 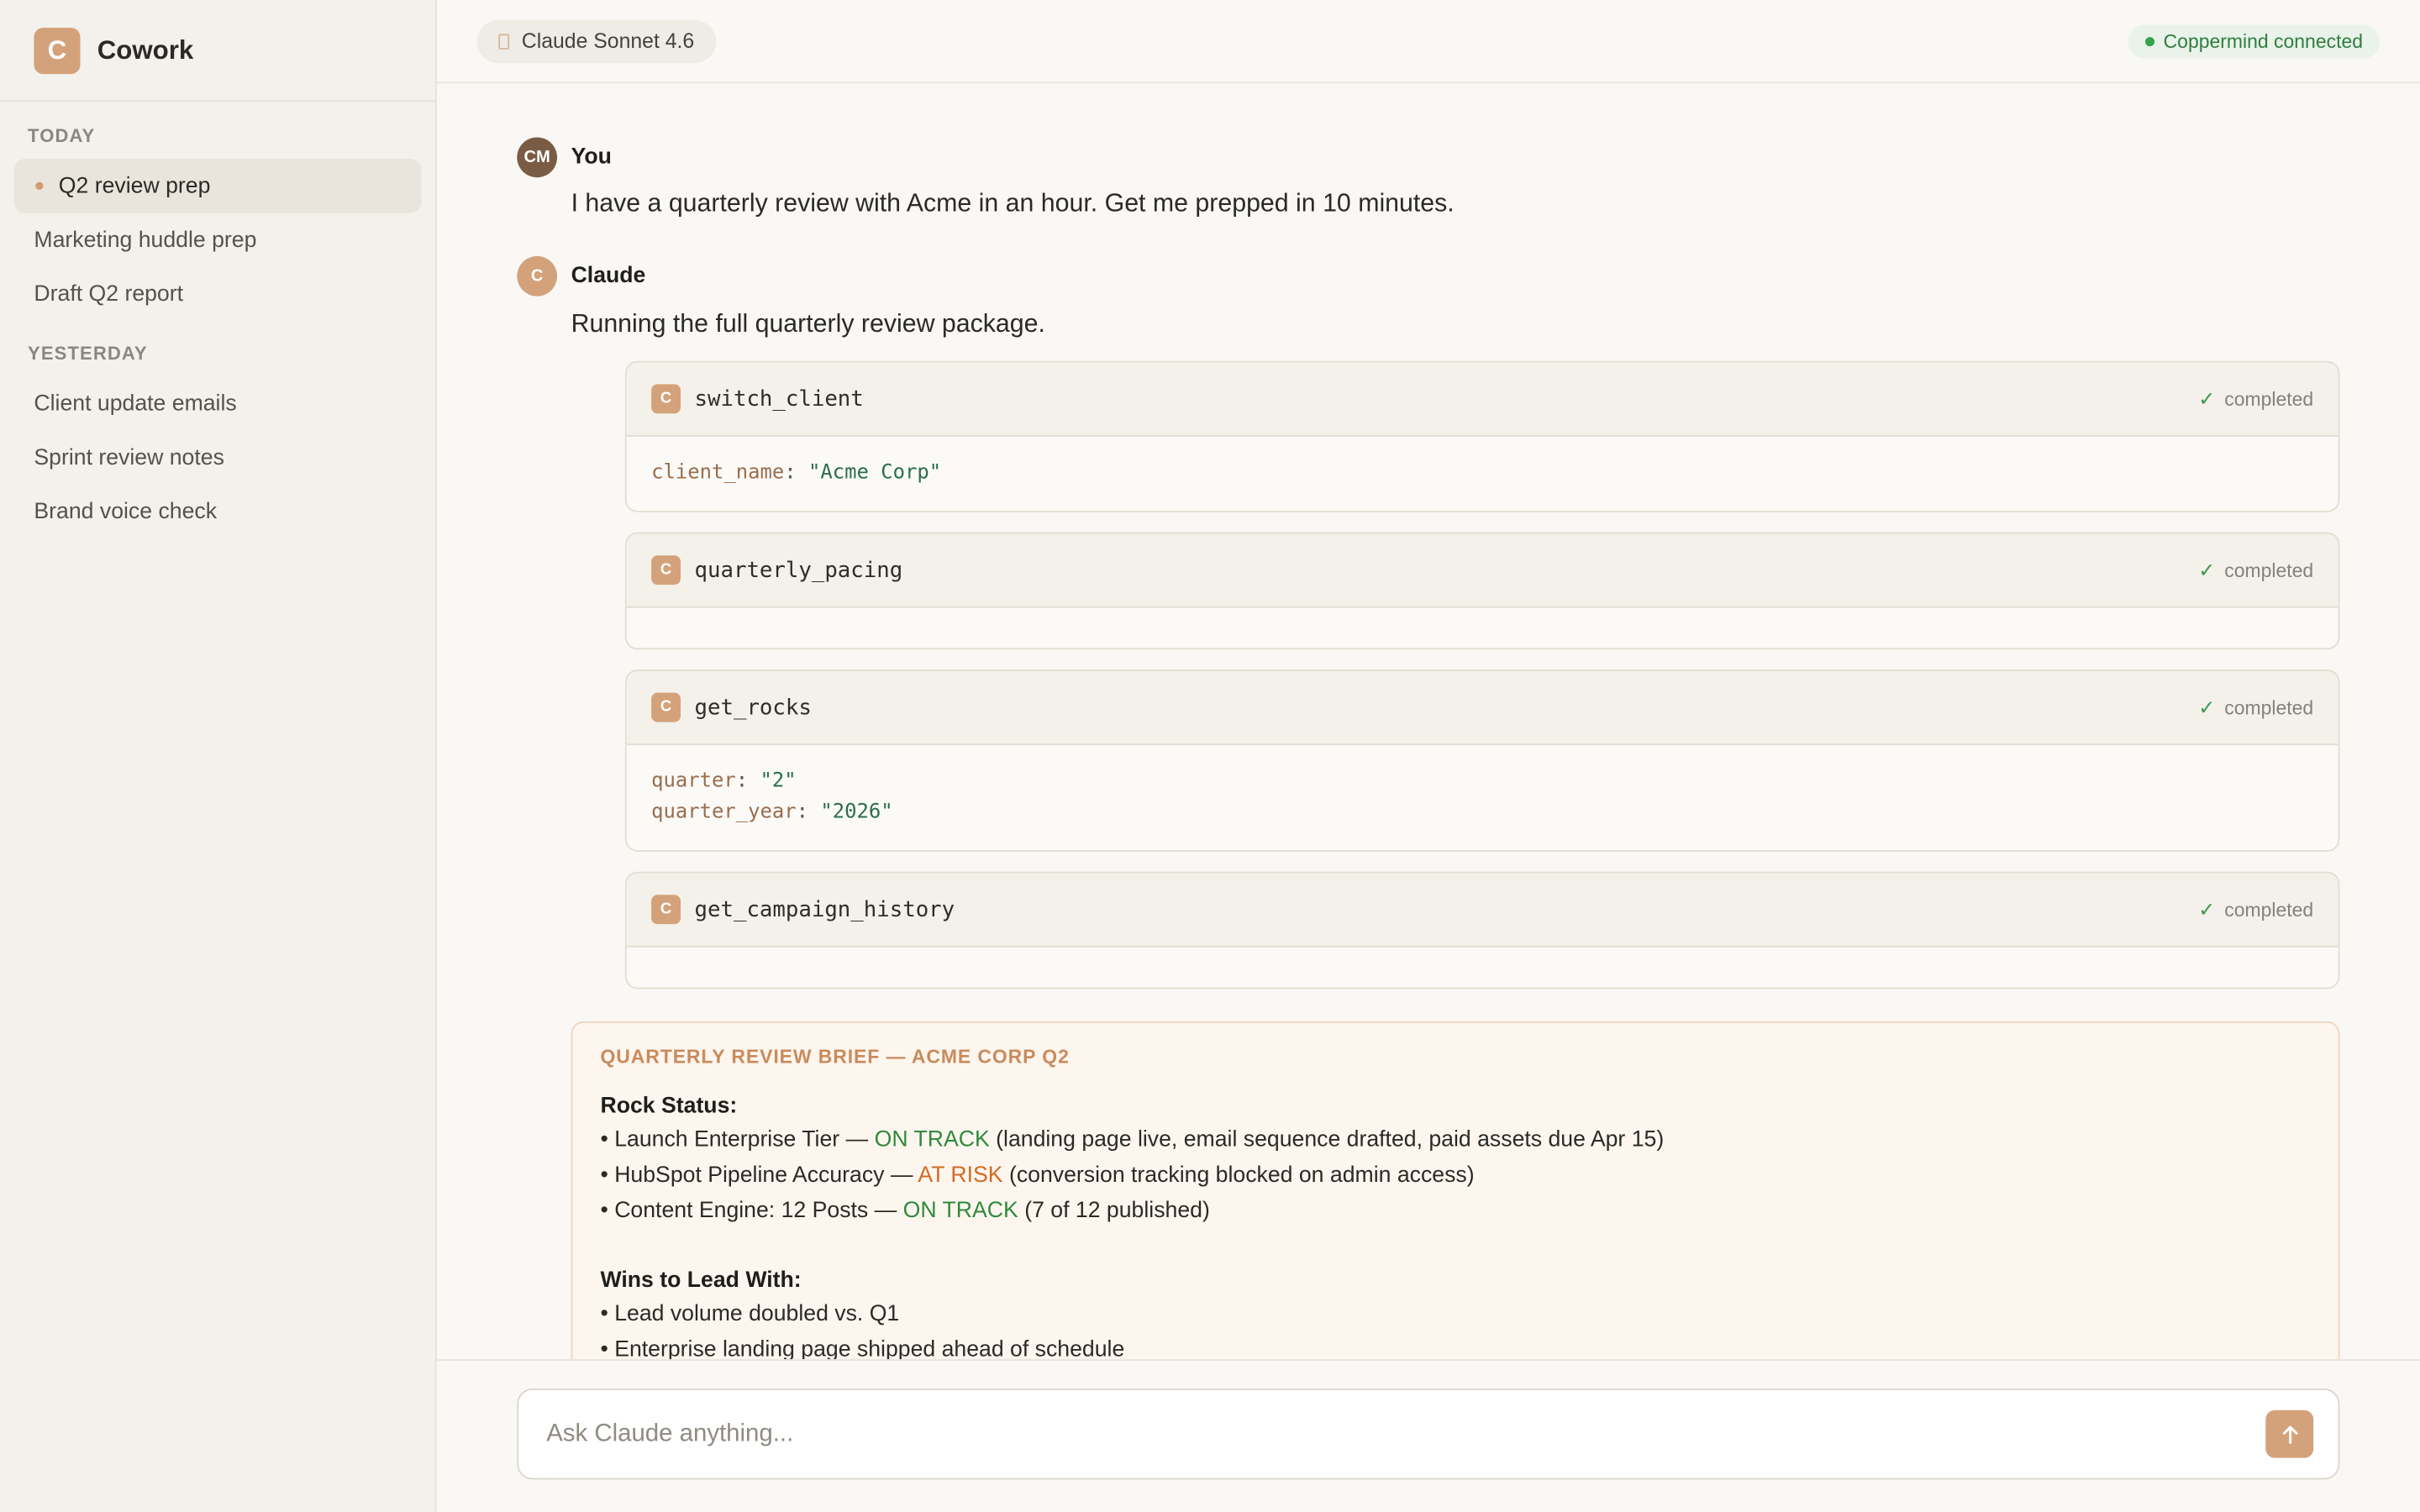 What do you see at coordinates (1406, 1434) in the screenshot?
I see `message-input` at bounding box center [1406, 1434].